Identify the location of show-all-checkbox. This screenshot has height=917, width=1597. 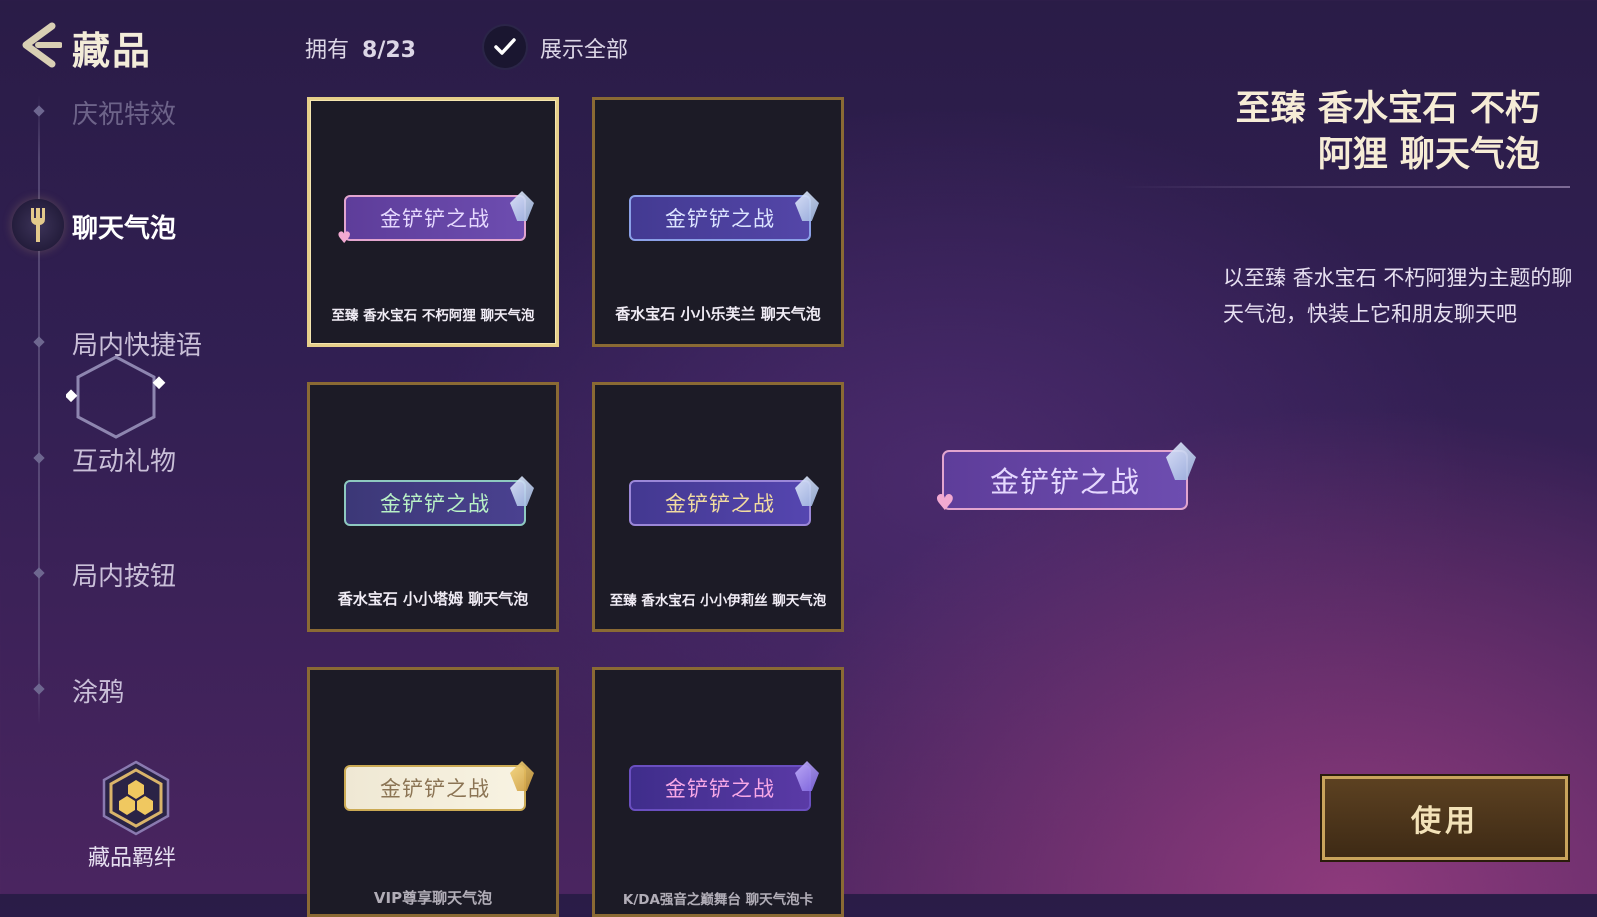
(505, 47).